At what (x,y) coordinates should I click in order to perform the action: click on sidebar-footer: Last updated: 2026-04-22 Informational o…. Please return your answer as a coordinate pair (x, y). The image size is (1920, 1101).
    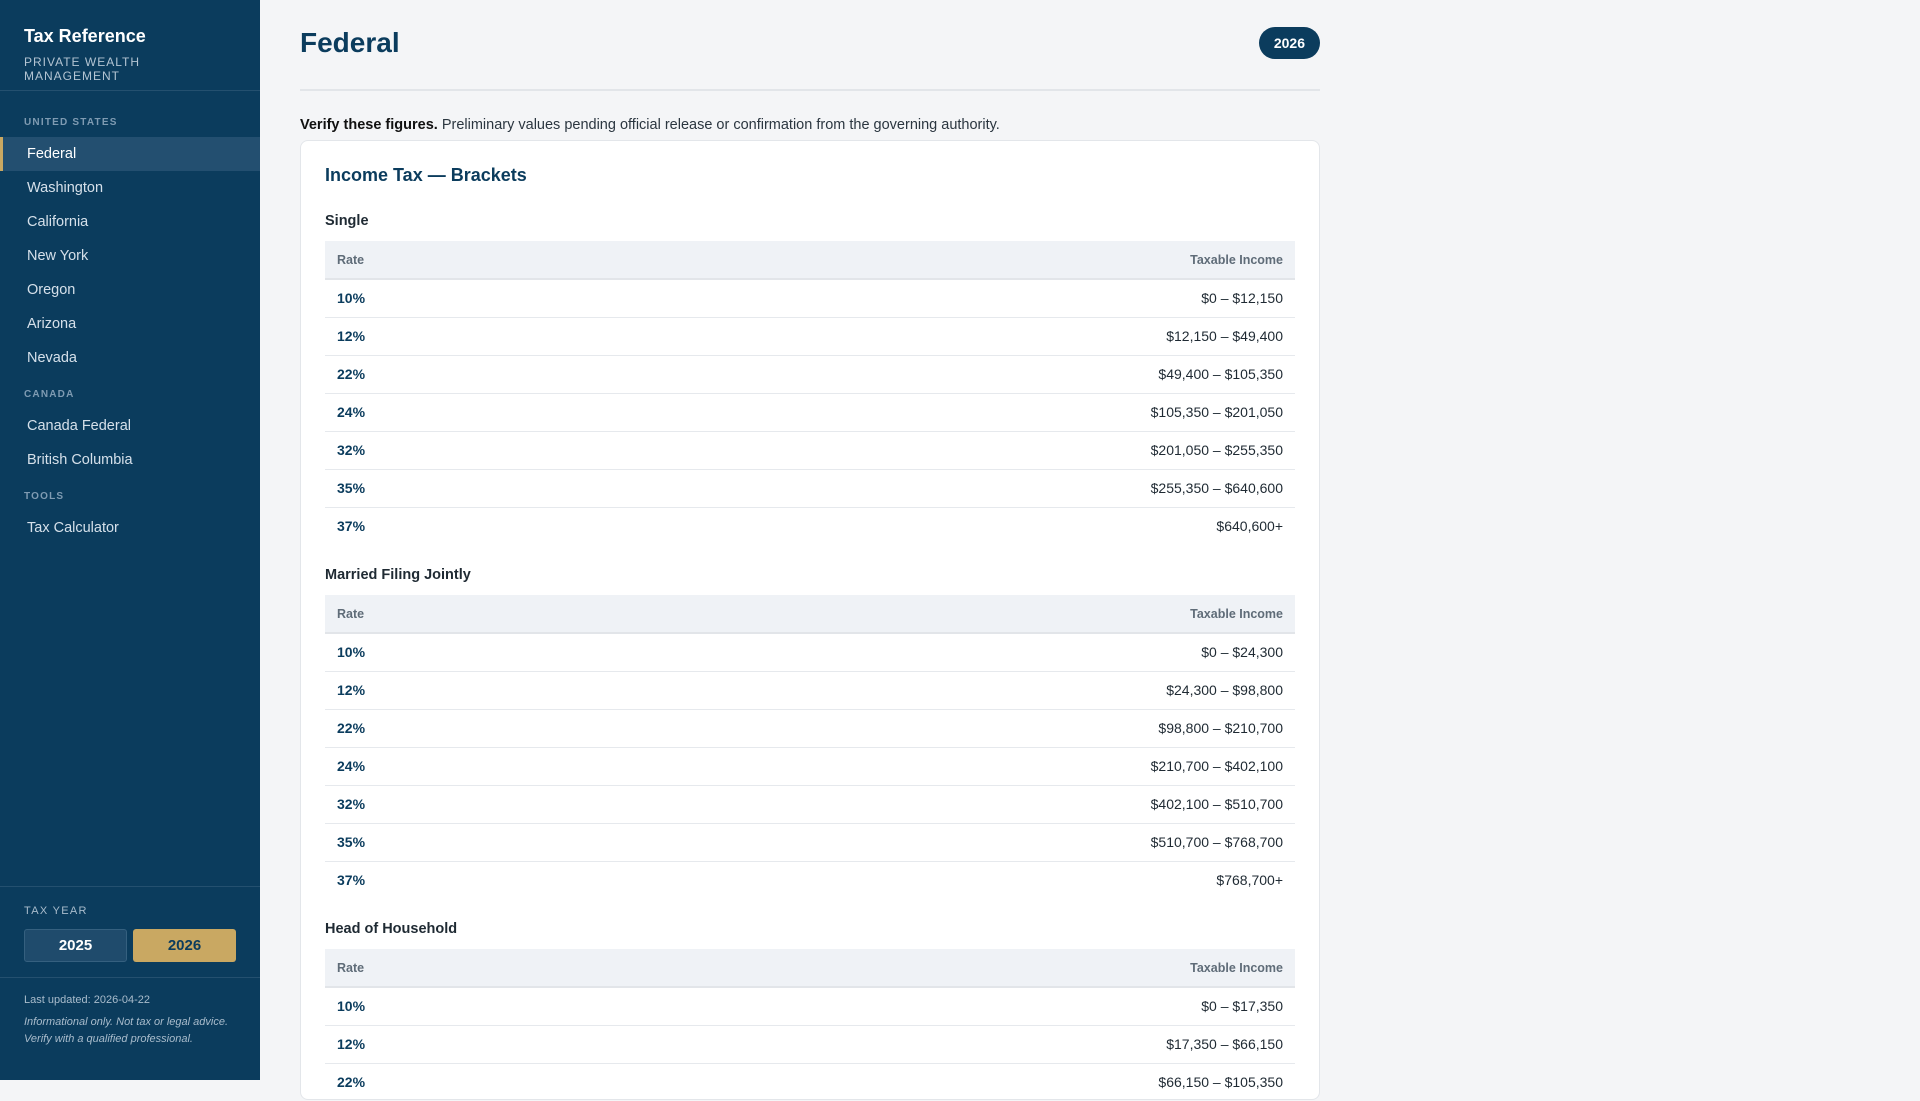
    Looking at the image, I should click on (126, 1021).